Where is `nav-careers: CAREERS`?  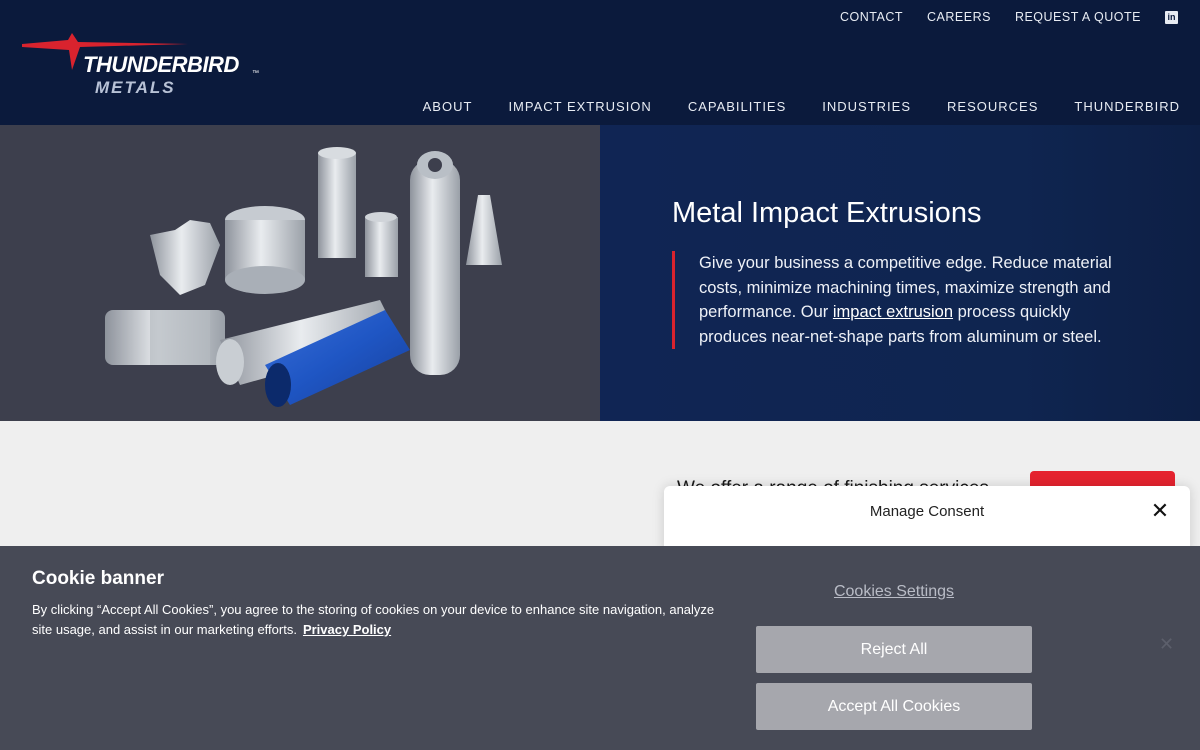 nav-careers: CAREERS is located at coordinates (959, 17).